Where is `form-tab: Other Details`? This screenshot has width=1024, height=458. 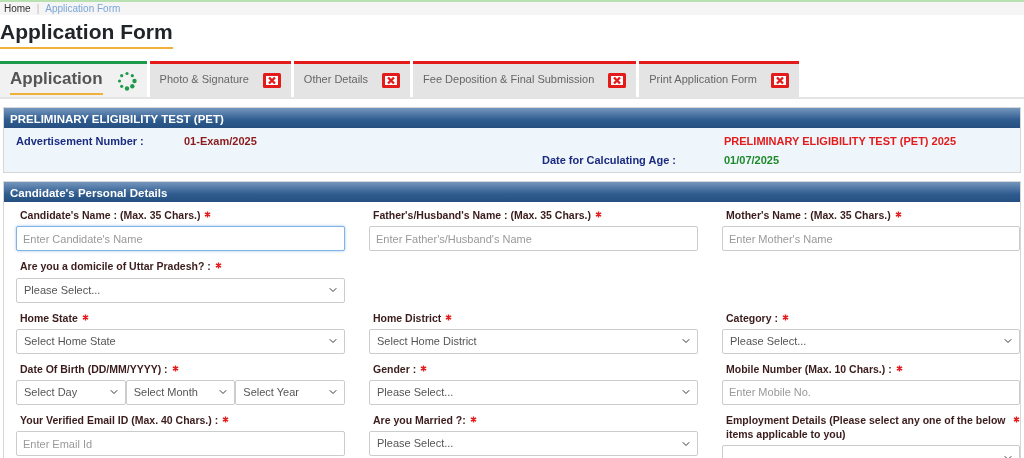
form-tab: Other Details is located at coordinates (352, 79).